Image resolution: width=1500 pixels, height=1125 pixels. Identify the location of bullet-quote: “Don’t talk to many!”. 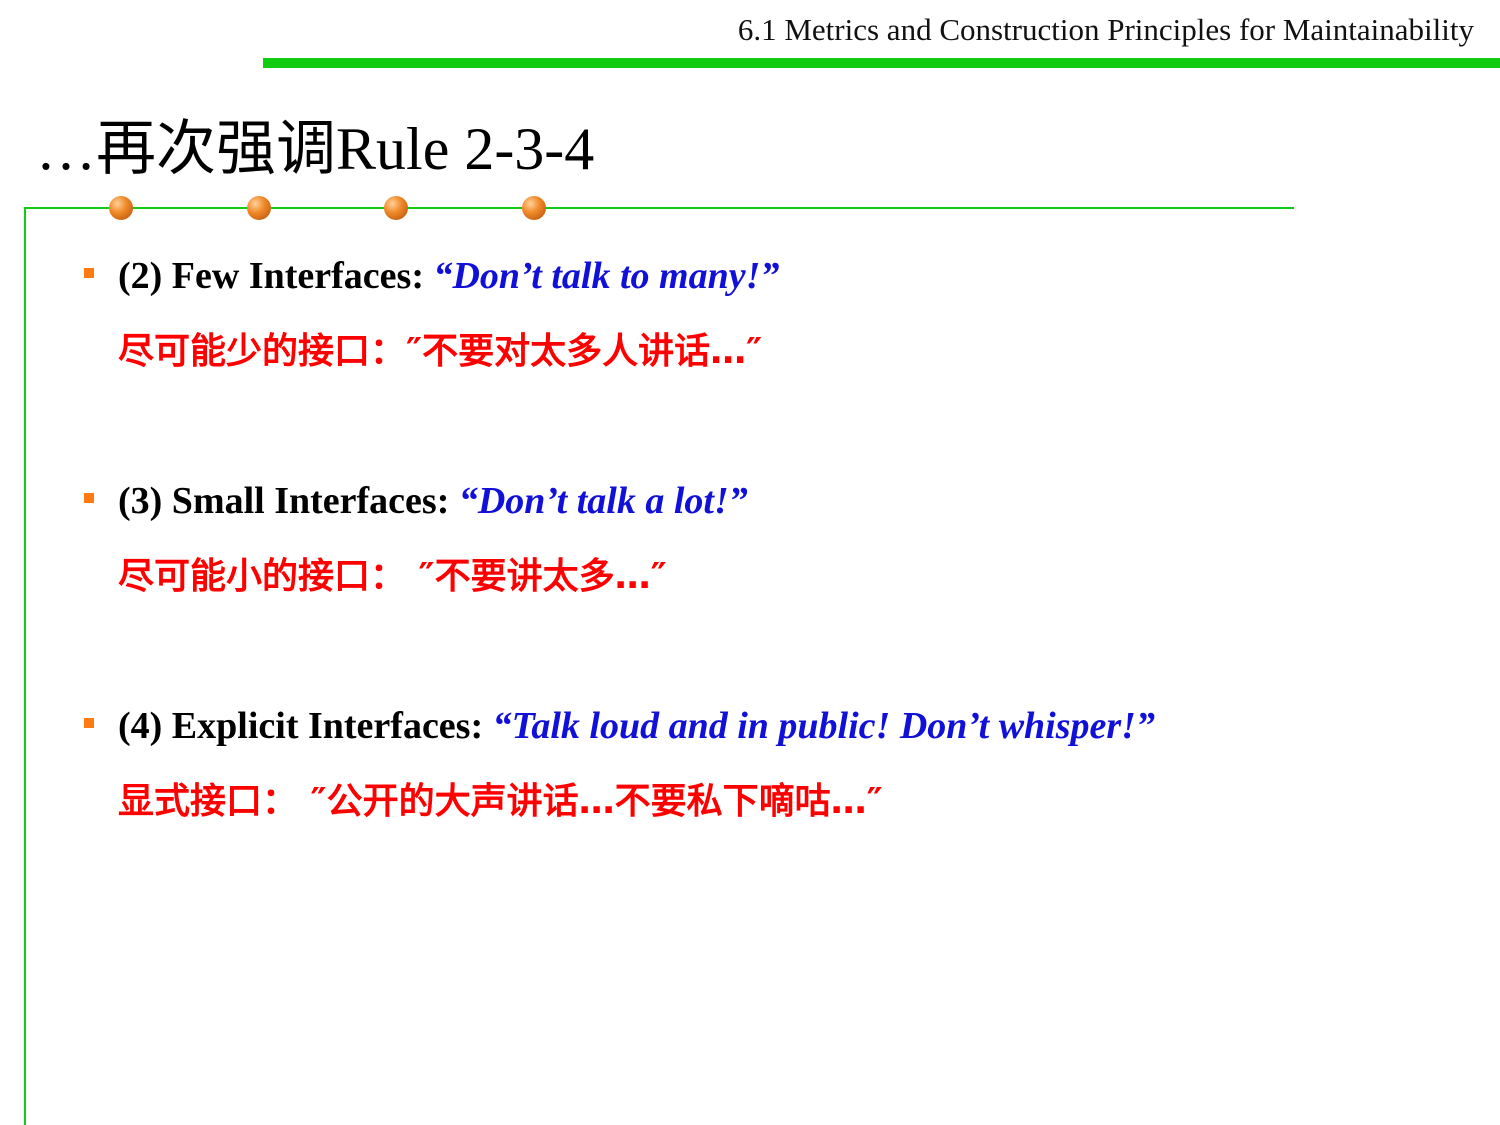
(606, 276).